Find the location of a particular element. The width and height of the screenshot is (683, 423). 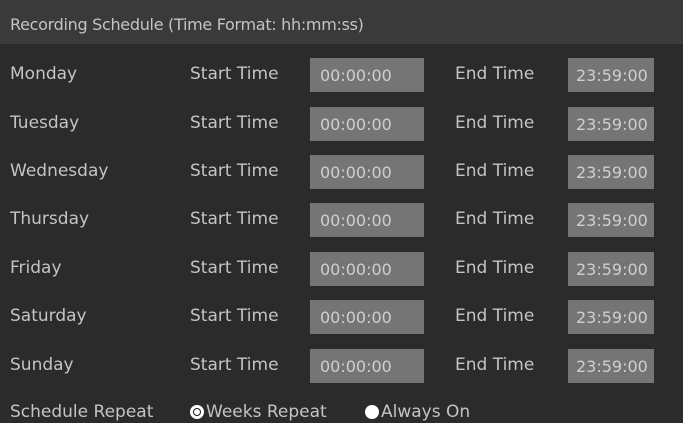

weeks-repeat-label: Weeks Repeat is located at coordinates (266, 412).